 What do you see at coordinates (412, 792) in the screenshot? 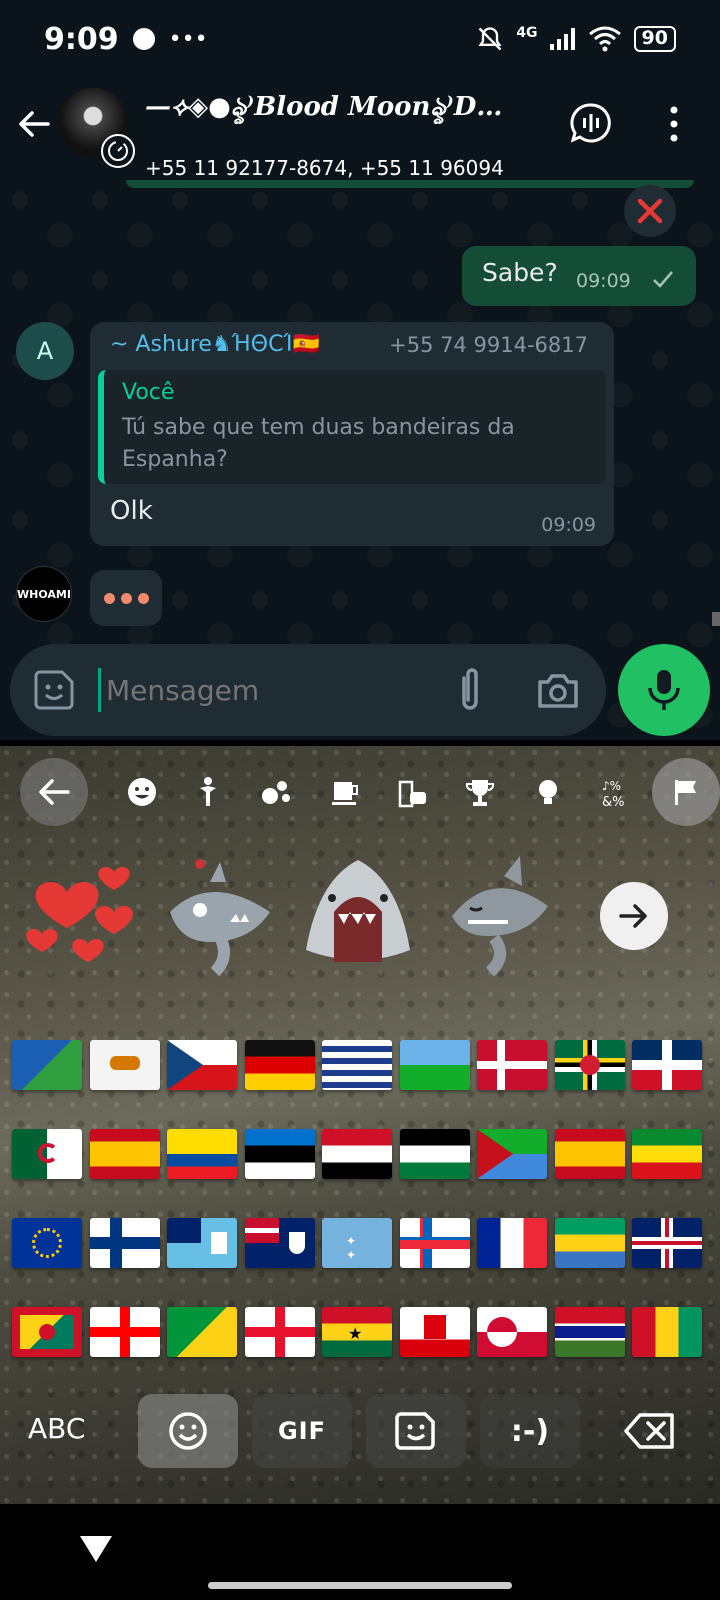
I see `travel-icon` at bounding box center [412, 792].